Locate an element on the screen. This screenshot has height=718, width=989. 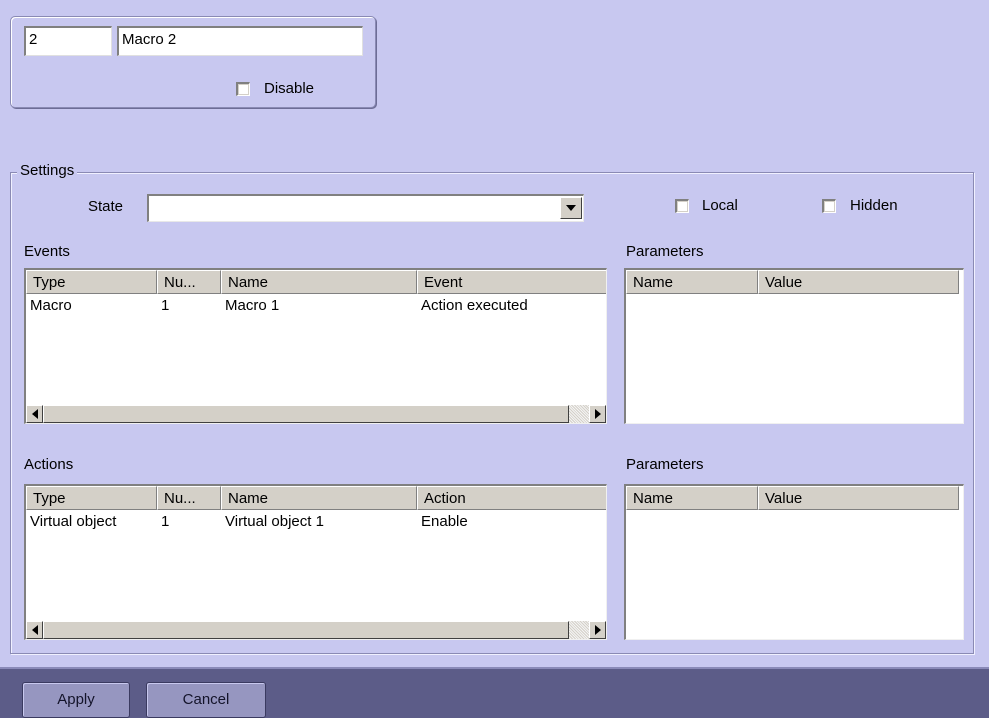
object-id-field: 2 is located at coordinates (68, 41).